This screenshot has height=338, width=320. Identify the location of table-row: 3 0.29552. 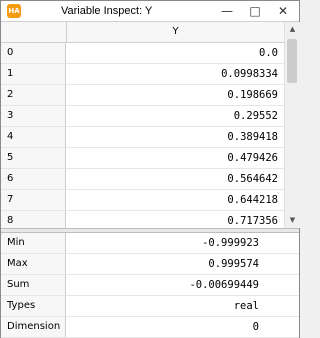
(142, 116).